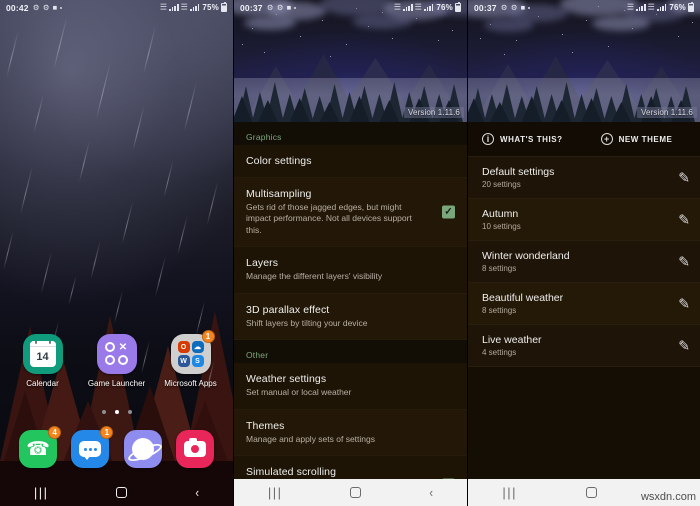 The width and height of the screenshot is (700, 506). Describe the element at coordinates (90, 450) in the screenshot. I see `message-bubble` at that location.